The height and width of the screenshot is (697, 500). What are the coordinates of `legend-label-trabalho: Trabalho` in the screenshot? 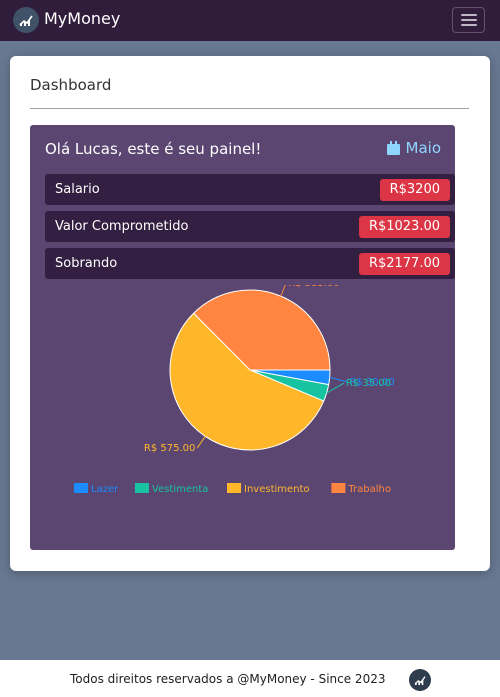 It's located at (369, 489).